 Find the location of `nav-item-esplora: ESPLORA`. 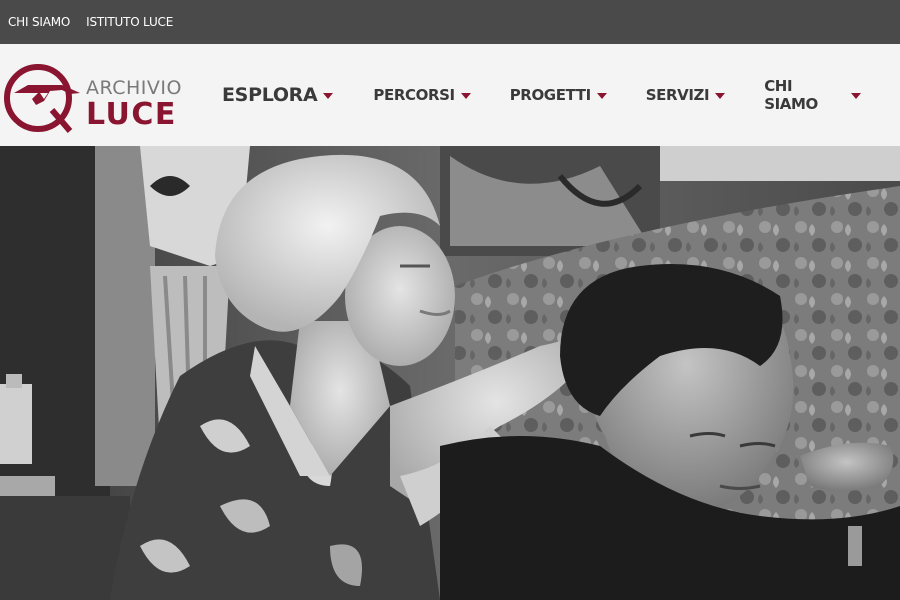

nav-item-esplora: ESPLORA is located at coordinates (278, 95).